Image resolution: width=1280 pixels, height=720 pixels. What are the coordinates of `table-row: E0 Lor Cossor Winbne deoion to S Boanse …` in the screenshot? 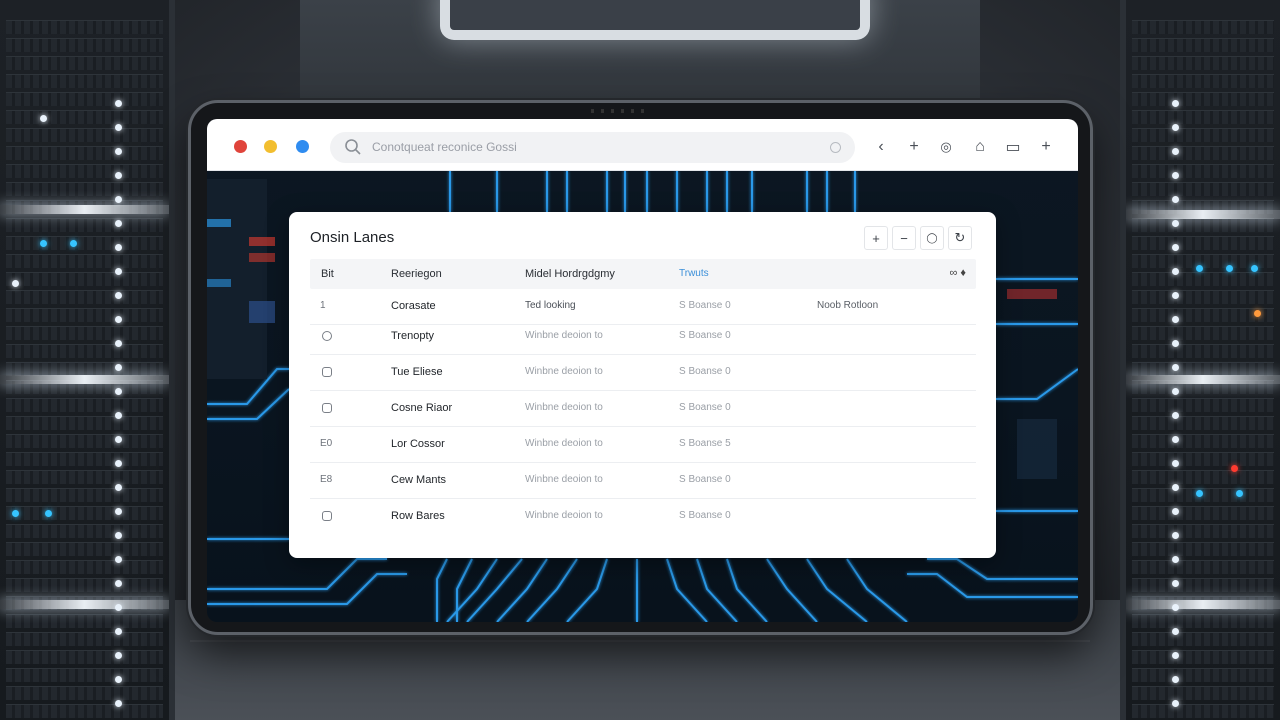 It's located at (643, 445).